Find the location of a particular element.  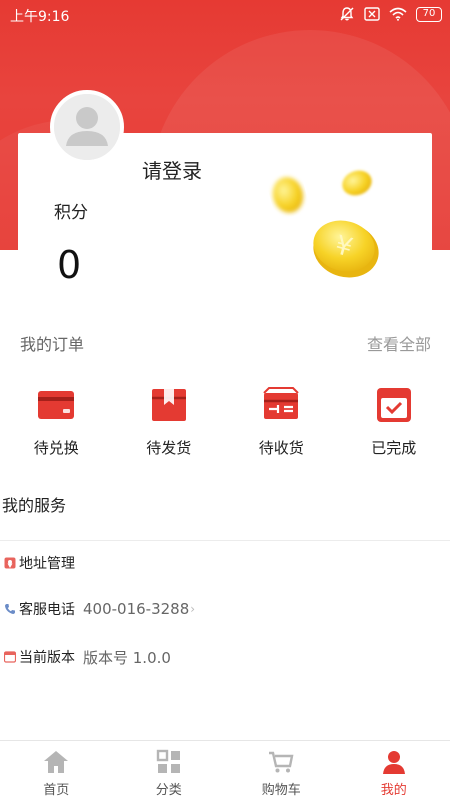

sim-off-icon is located at coordinates (372, 14).